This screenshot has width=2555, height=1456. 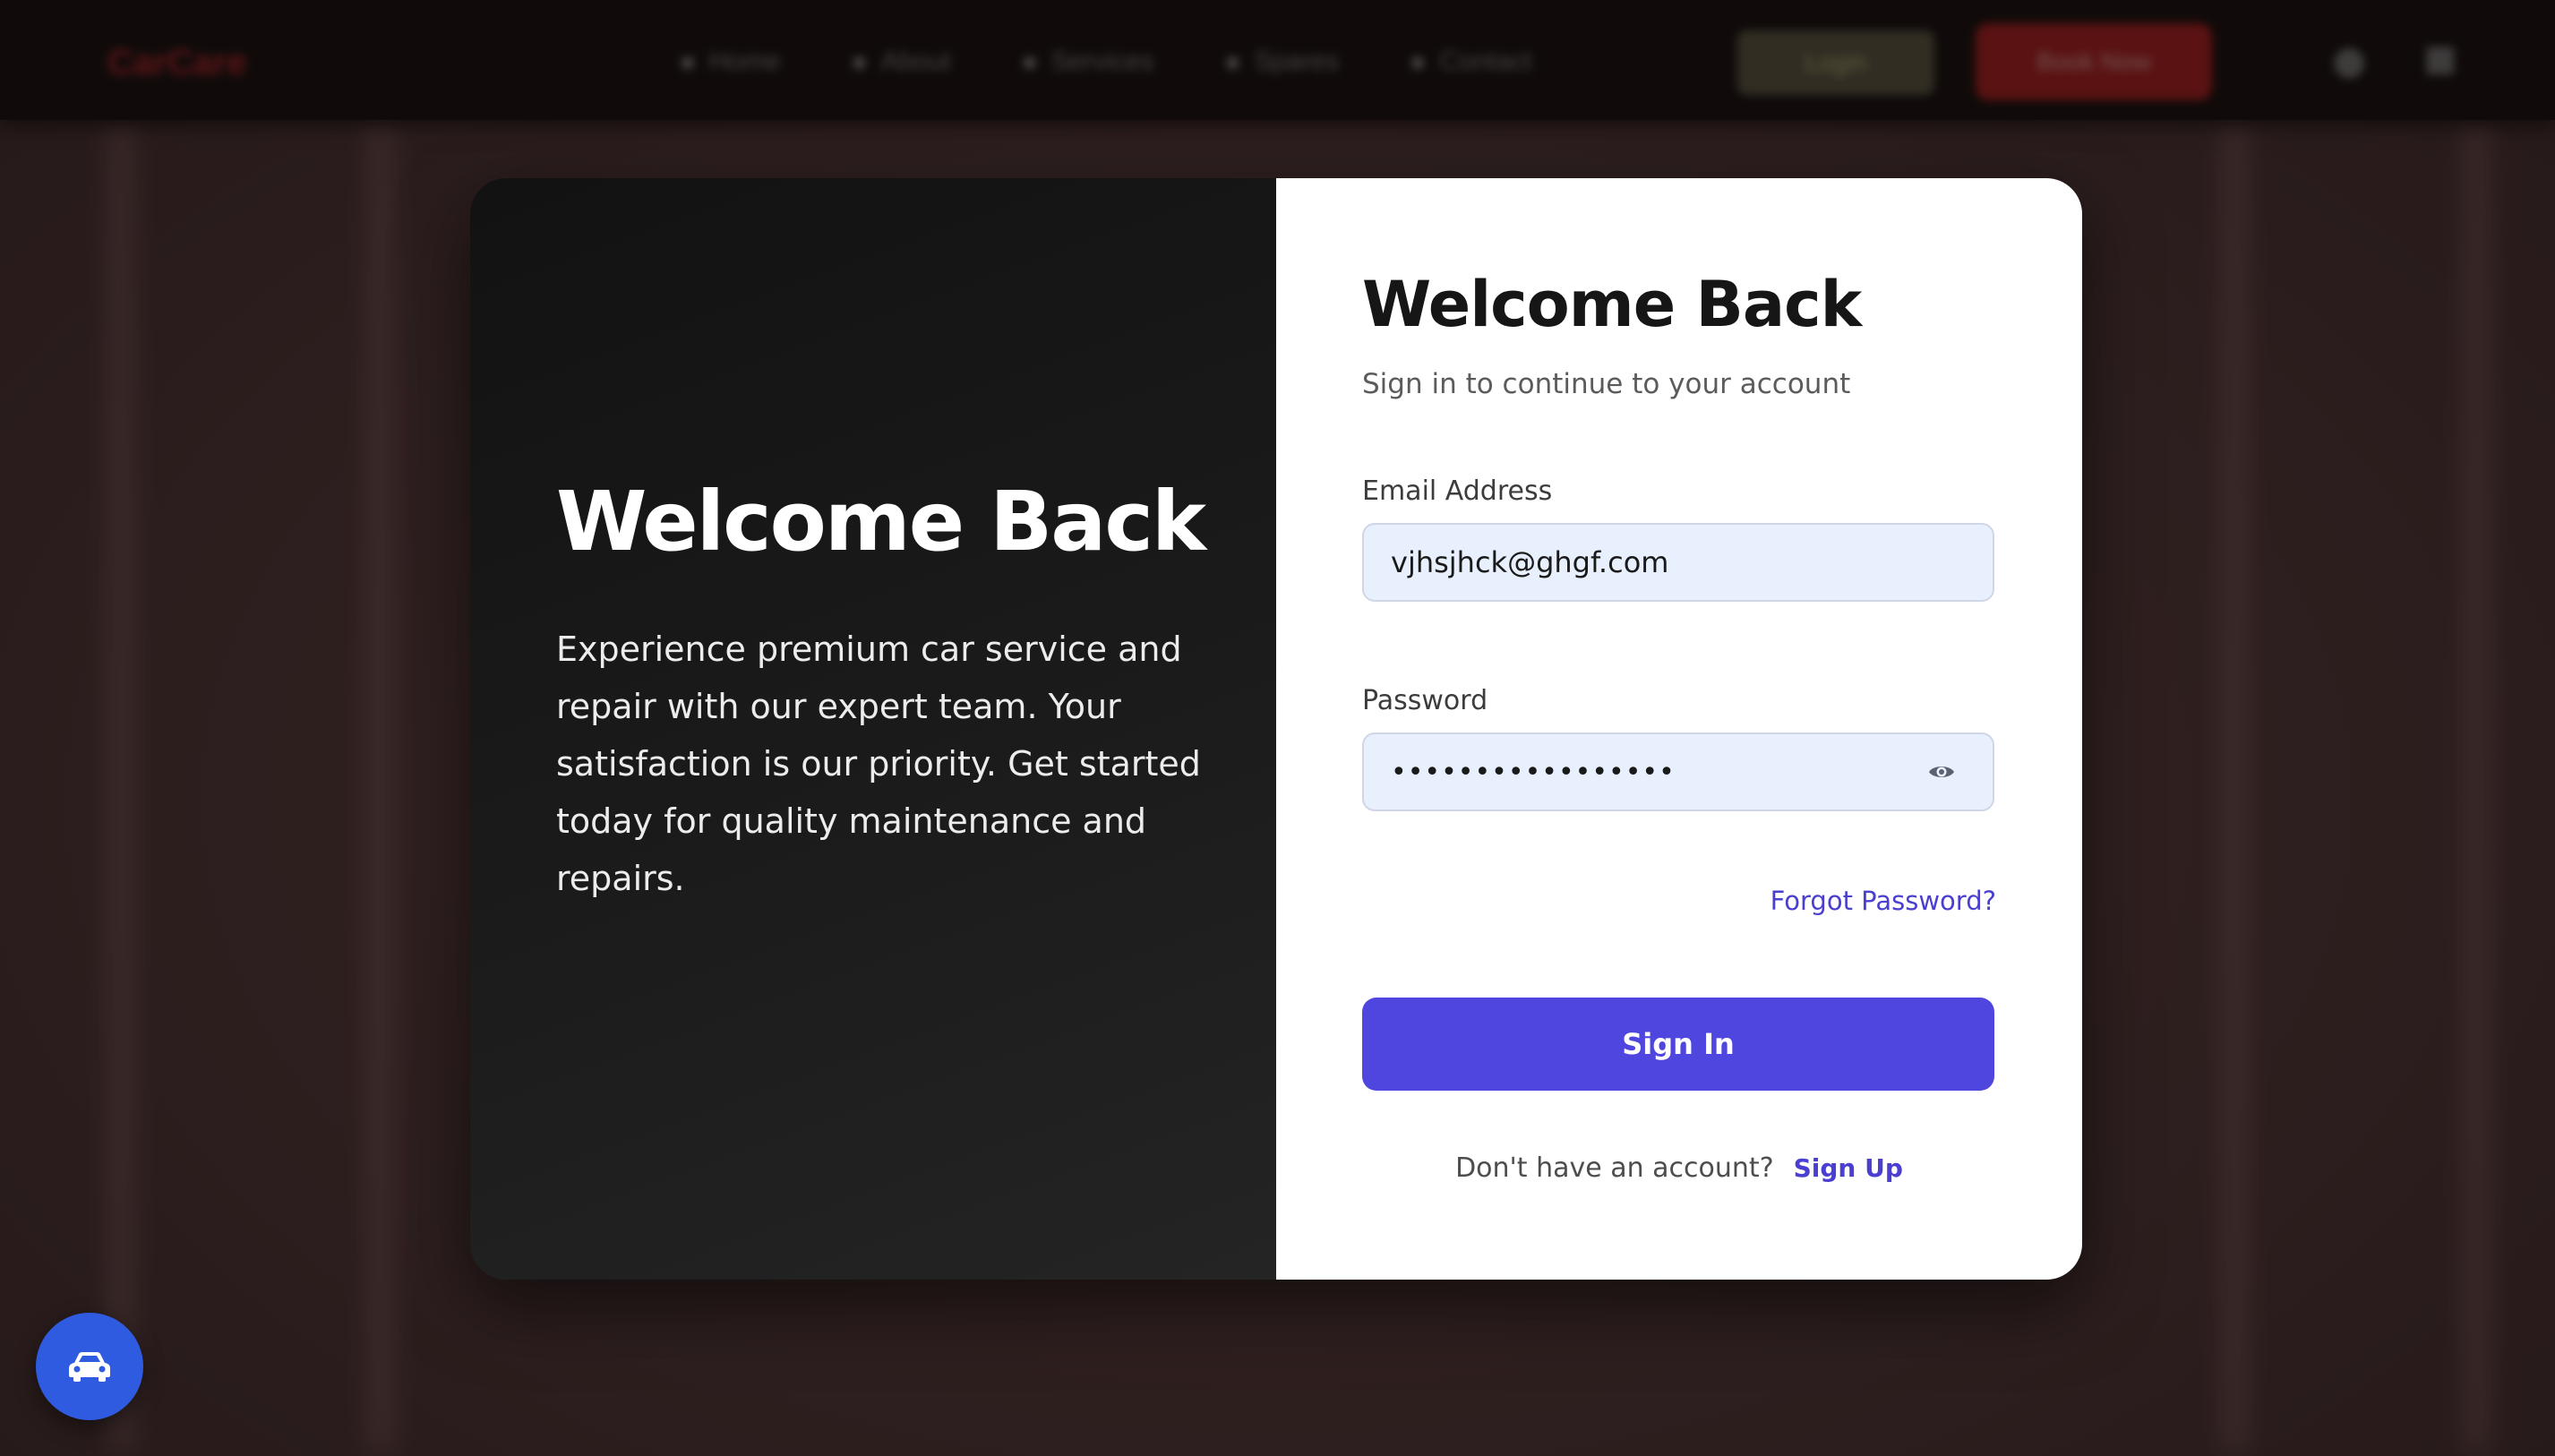 I want to click on form-subtitle: Sign in to continue to your account, so click(x=1606, y=384).